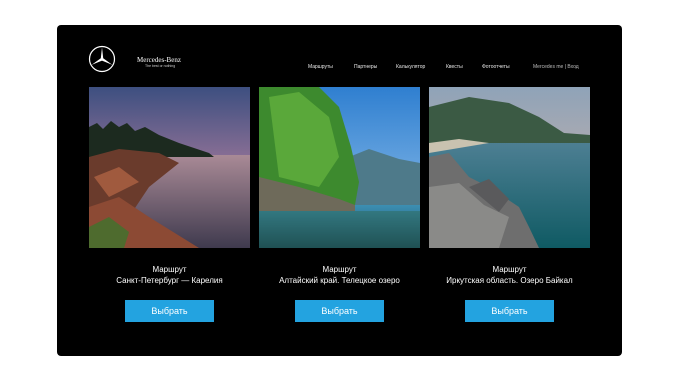  Describe the element at coordinates (509, 280) in the screenshot. I see `route-subtitle: Иркутская область. Озеро Байкал` at that location.